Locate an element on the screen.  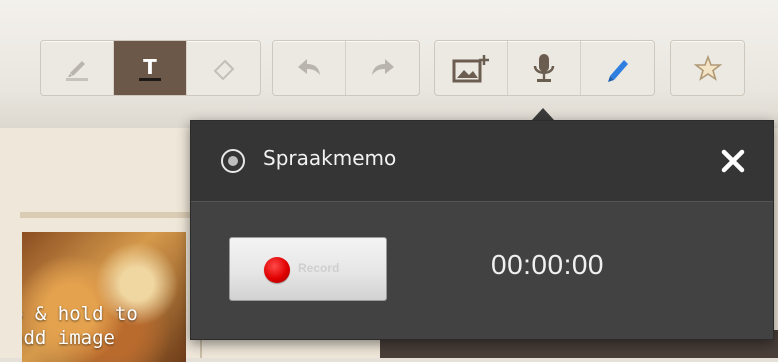
pencil-button is located at coordinates (617, 68).